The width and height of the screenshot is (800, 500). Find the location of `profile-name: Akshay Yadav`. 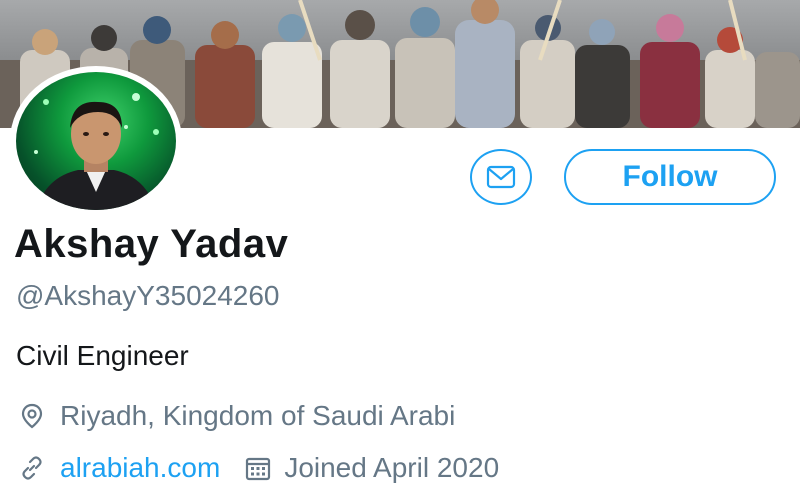

profile-name: Akshay Yadav is located at coordinates (151, 244).